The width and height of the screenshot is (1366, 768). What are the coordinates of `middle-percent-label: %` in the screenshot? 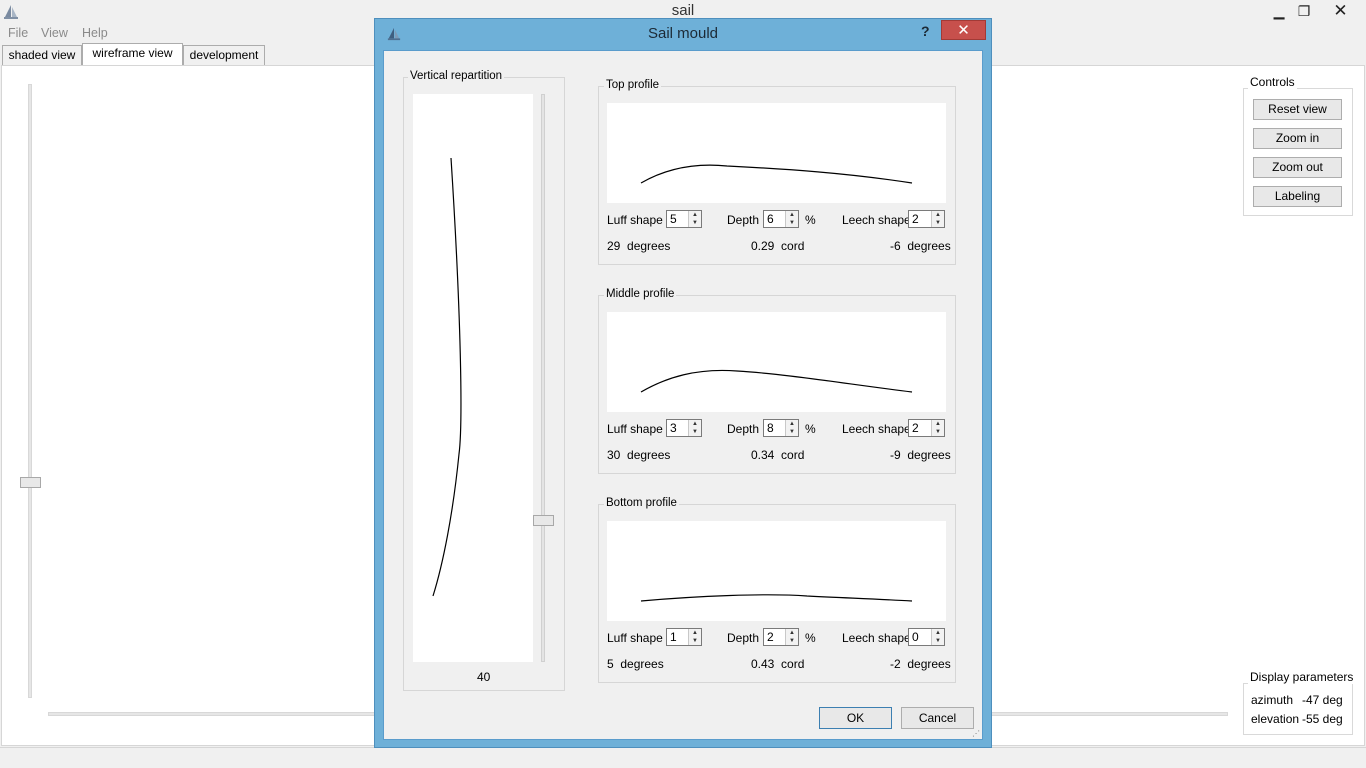 It's located at (810, 429).